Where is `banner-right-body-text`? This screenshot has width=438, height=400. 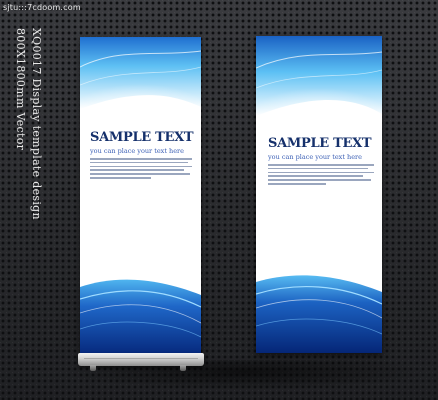
banner-right-body-text is located at coordinates (321, 174).